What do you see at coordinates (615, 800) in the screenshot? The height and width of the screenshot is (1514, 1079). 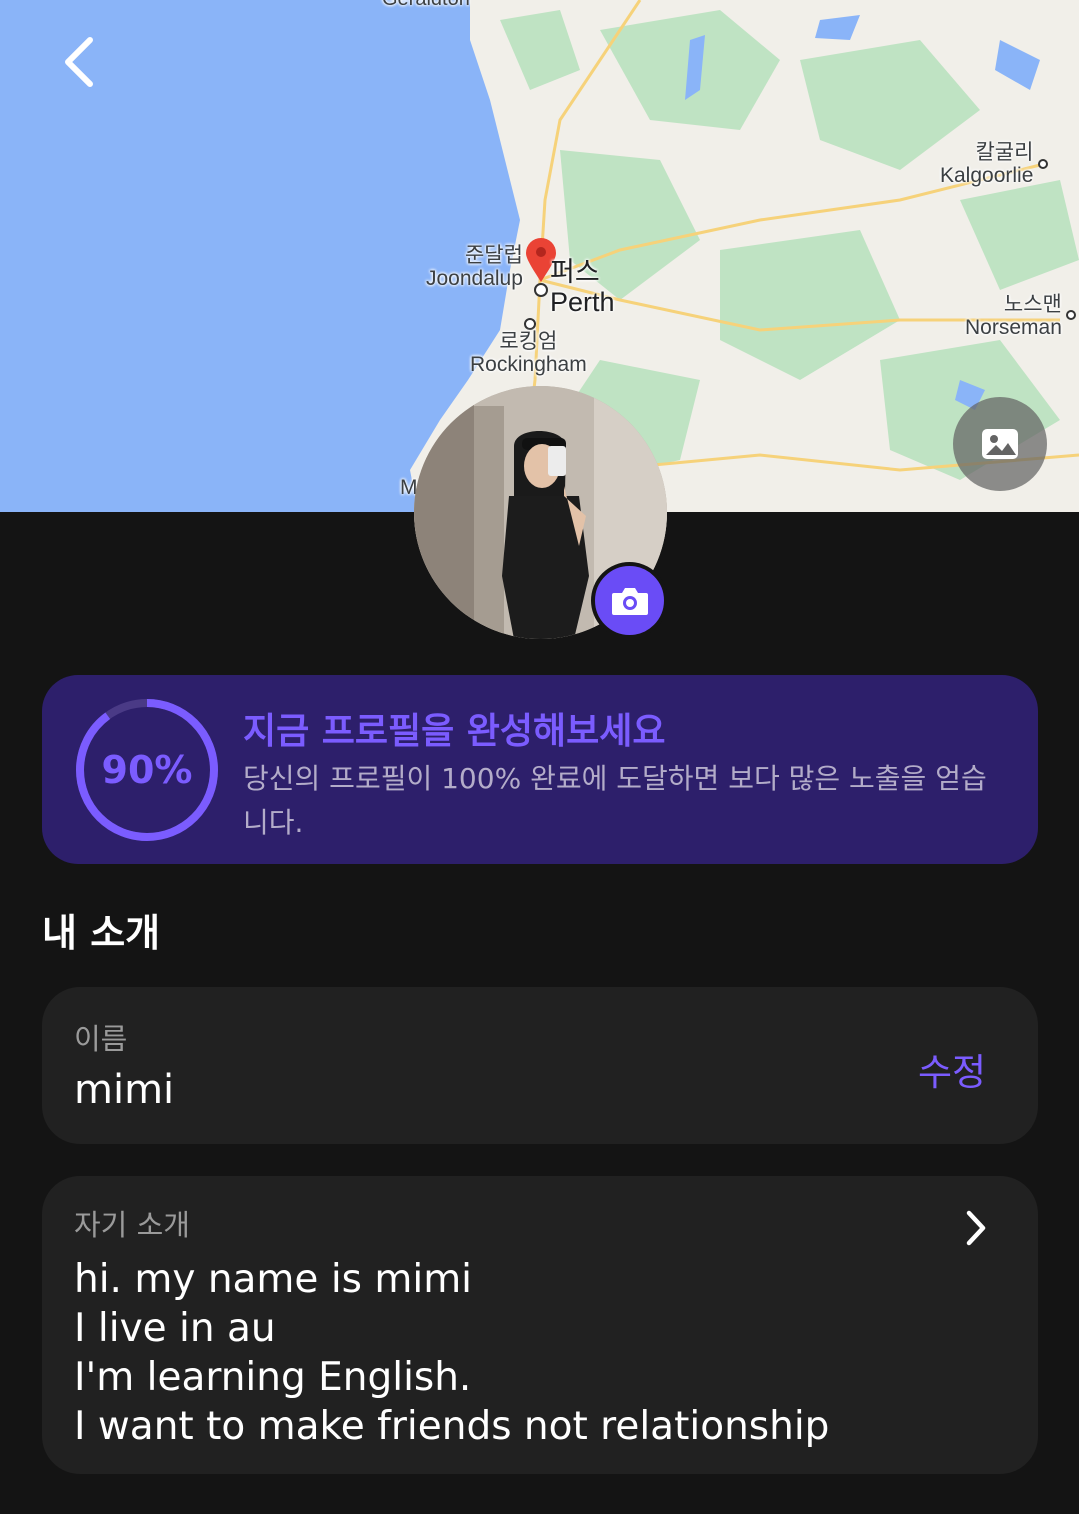 I see `completion-description: 당신의 프로필이 100% 완료에 도달하면 보다 많은 노출을 얻습니다.` at bounding box center [615, 800].